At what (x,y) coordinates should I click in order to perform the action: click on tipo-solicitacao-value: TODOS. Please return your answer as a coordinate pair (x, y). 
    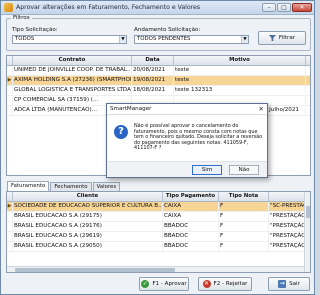
    Looking at the image, I should click on (25, 39).